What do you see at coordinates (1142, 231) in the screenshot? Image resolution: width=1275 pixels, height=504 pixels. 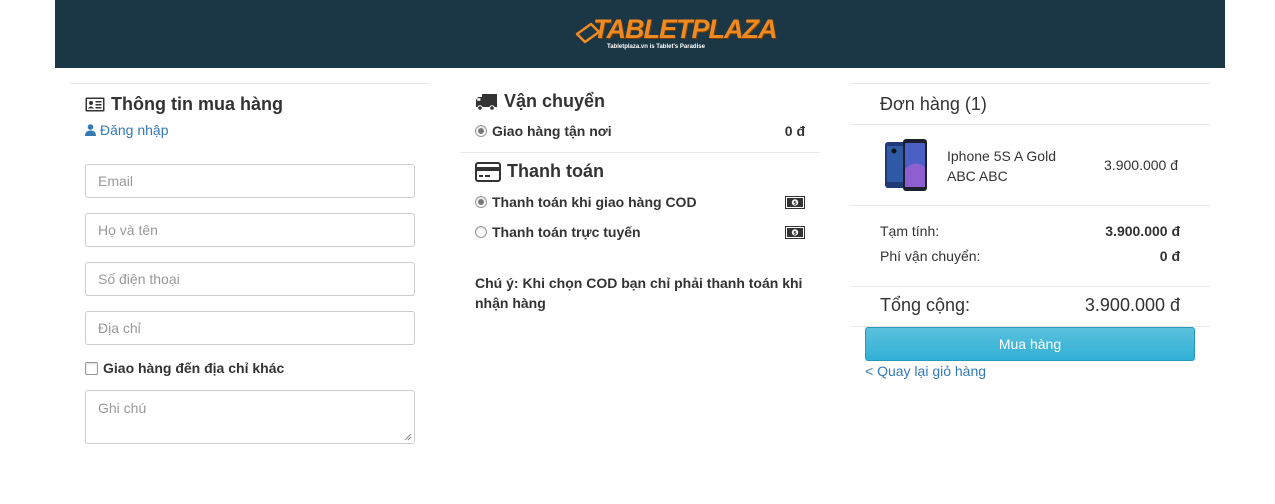 I see `subtotal-value: 3.900.000 đ` at bounding box center [1142, 231].